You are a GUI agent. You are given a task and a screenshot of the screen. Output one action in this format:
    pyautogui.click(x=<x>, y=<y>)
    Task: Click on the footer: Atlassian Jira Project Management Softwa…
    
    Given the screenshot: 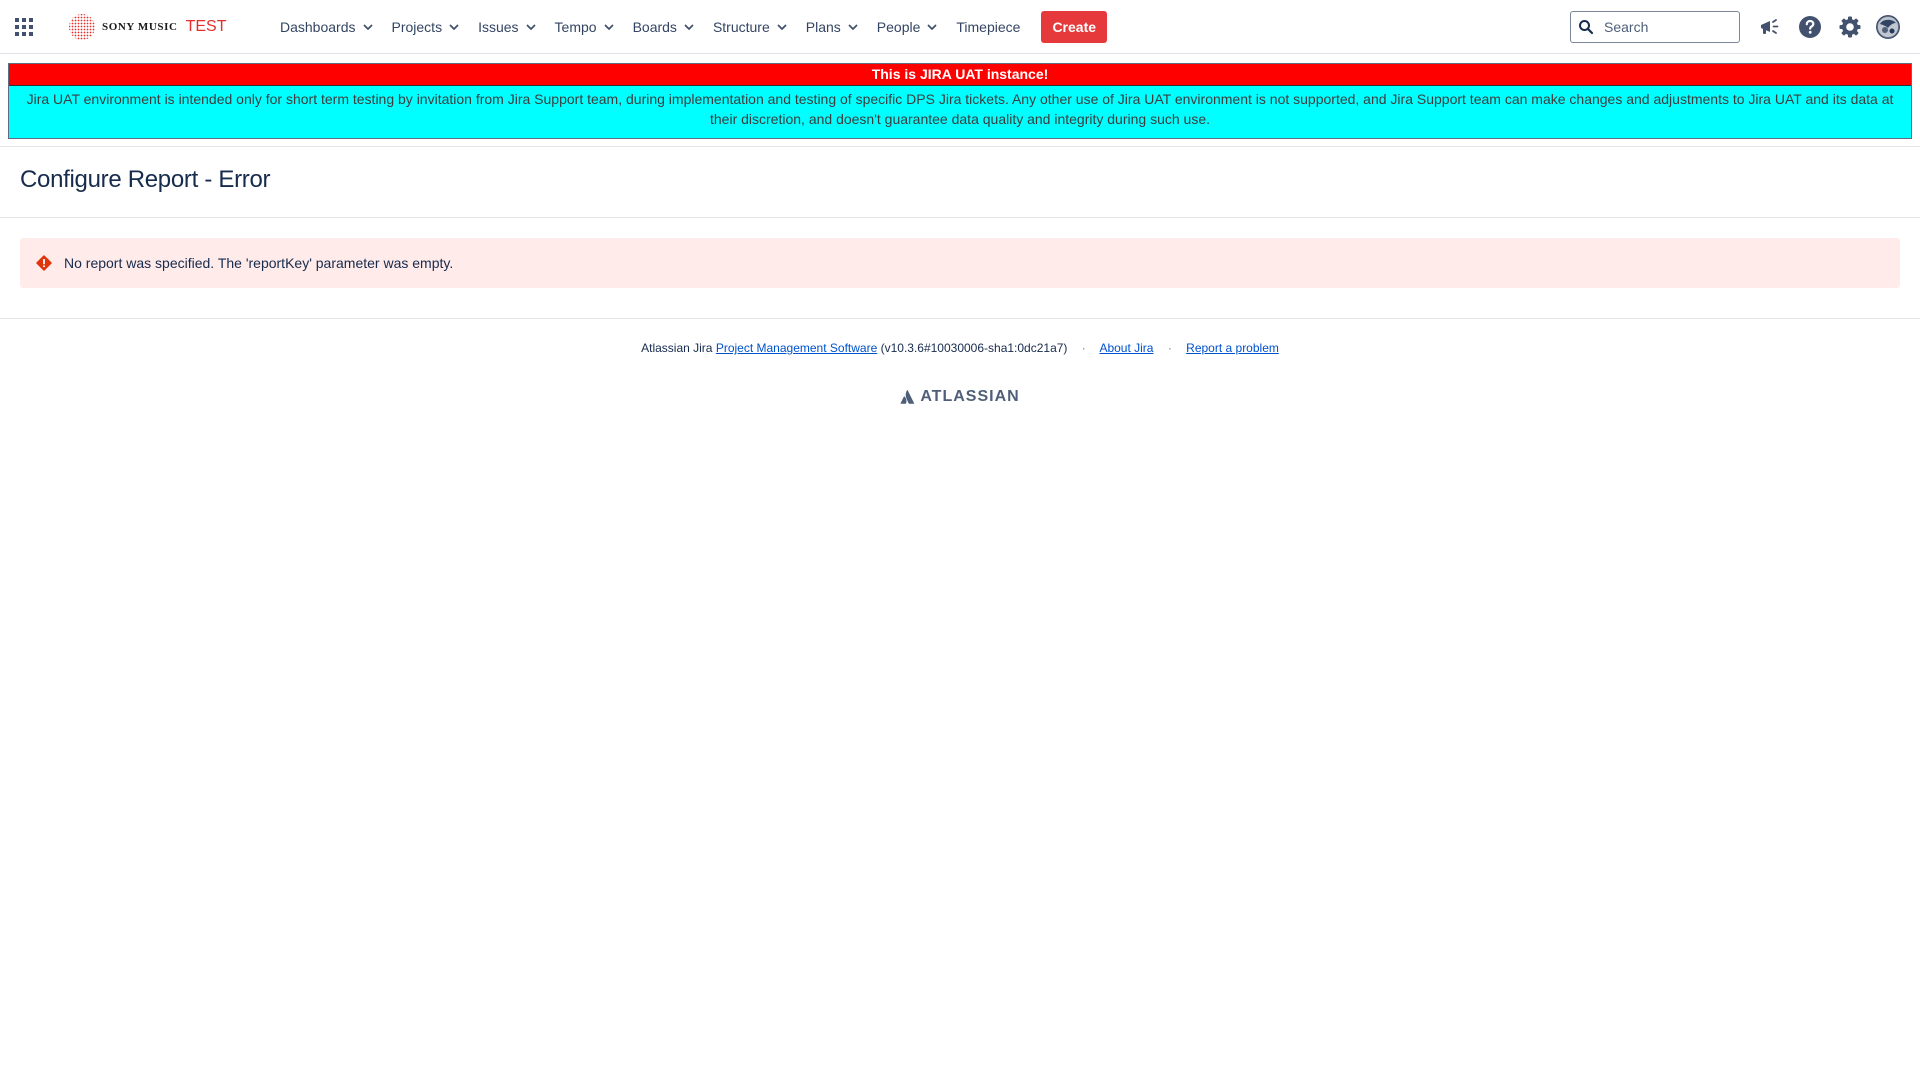 What is the action you would take?
    pyautogui.click(x=960, y=348)
    